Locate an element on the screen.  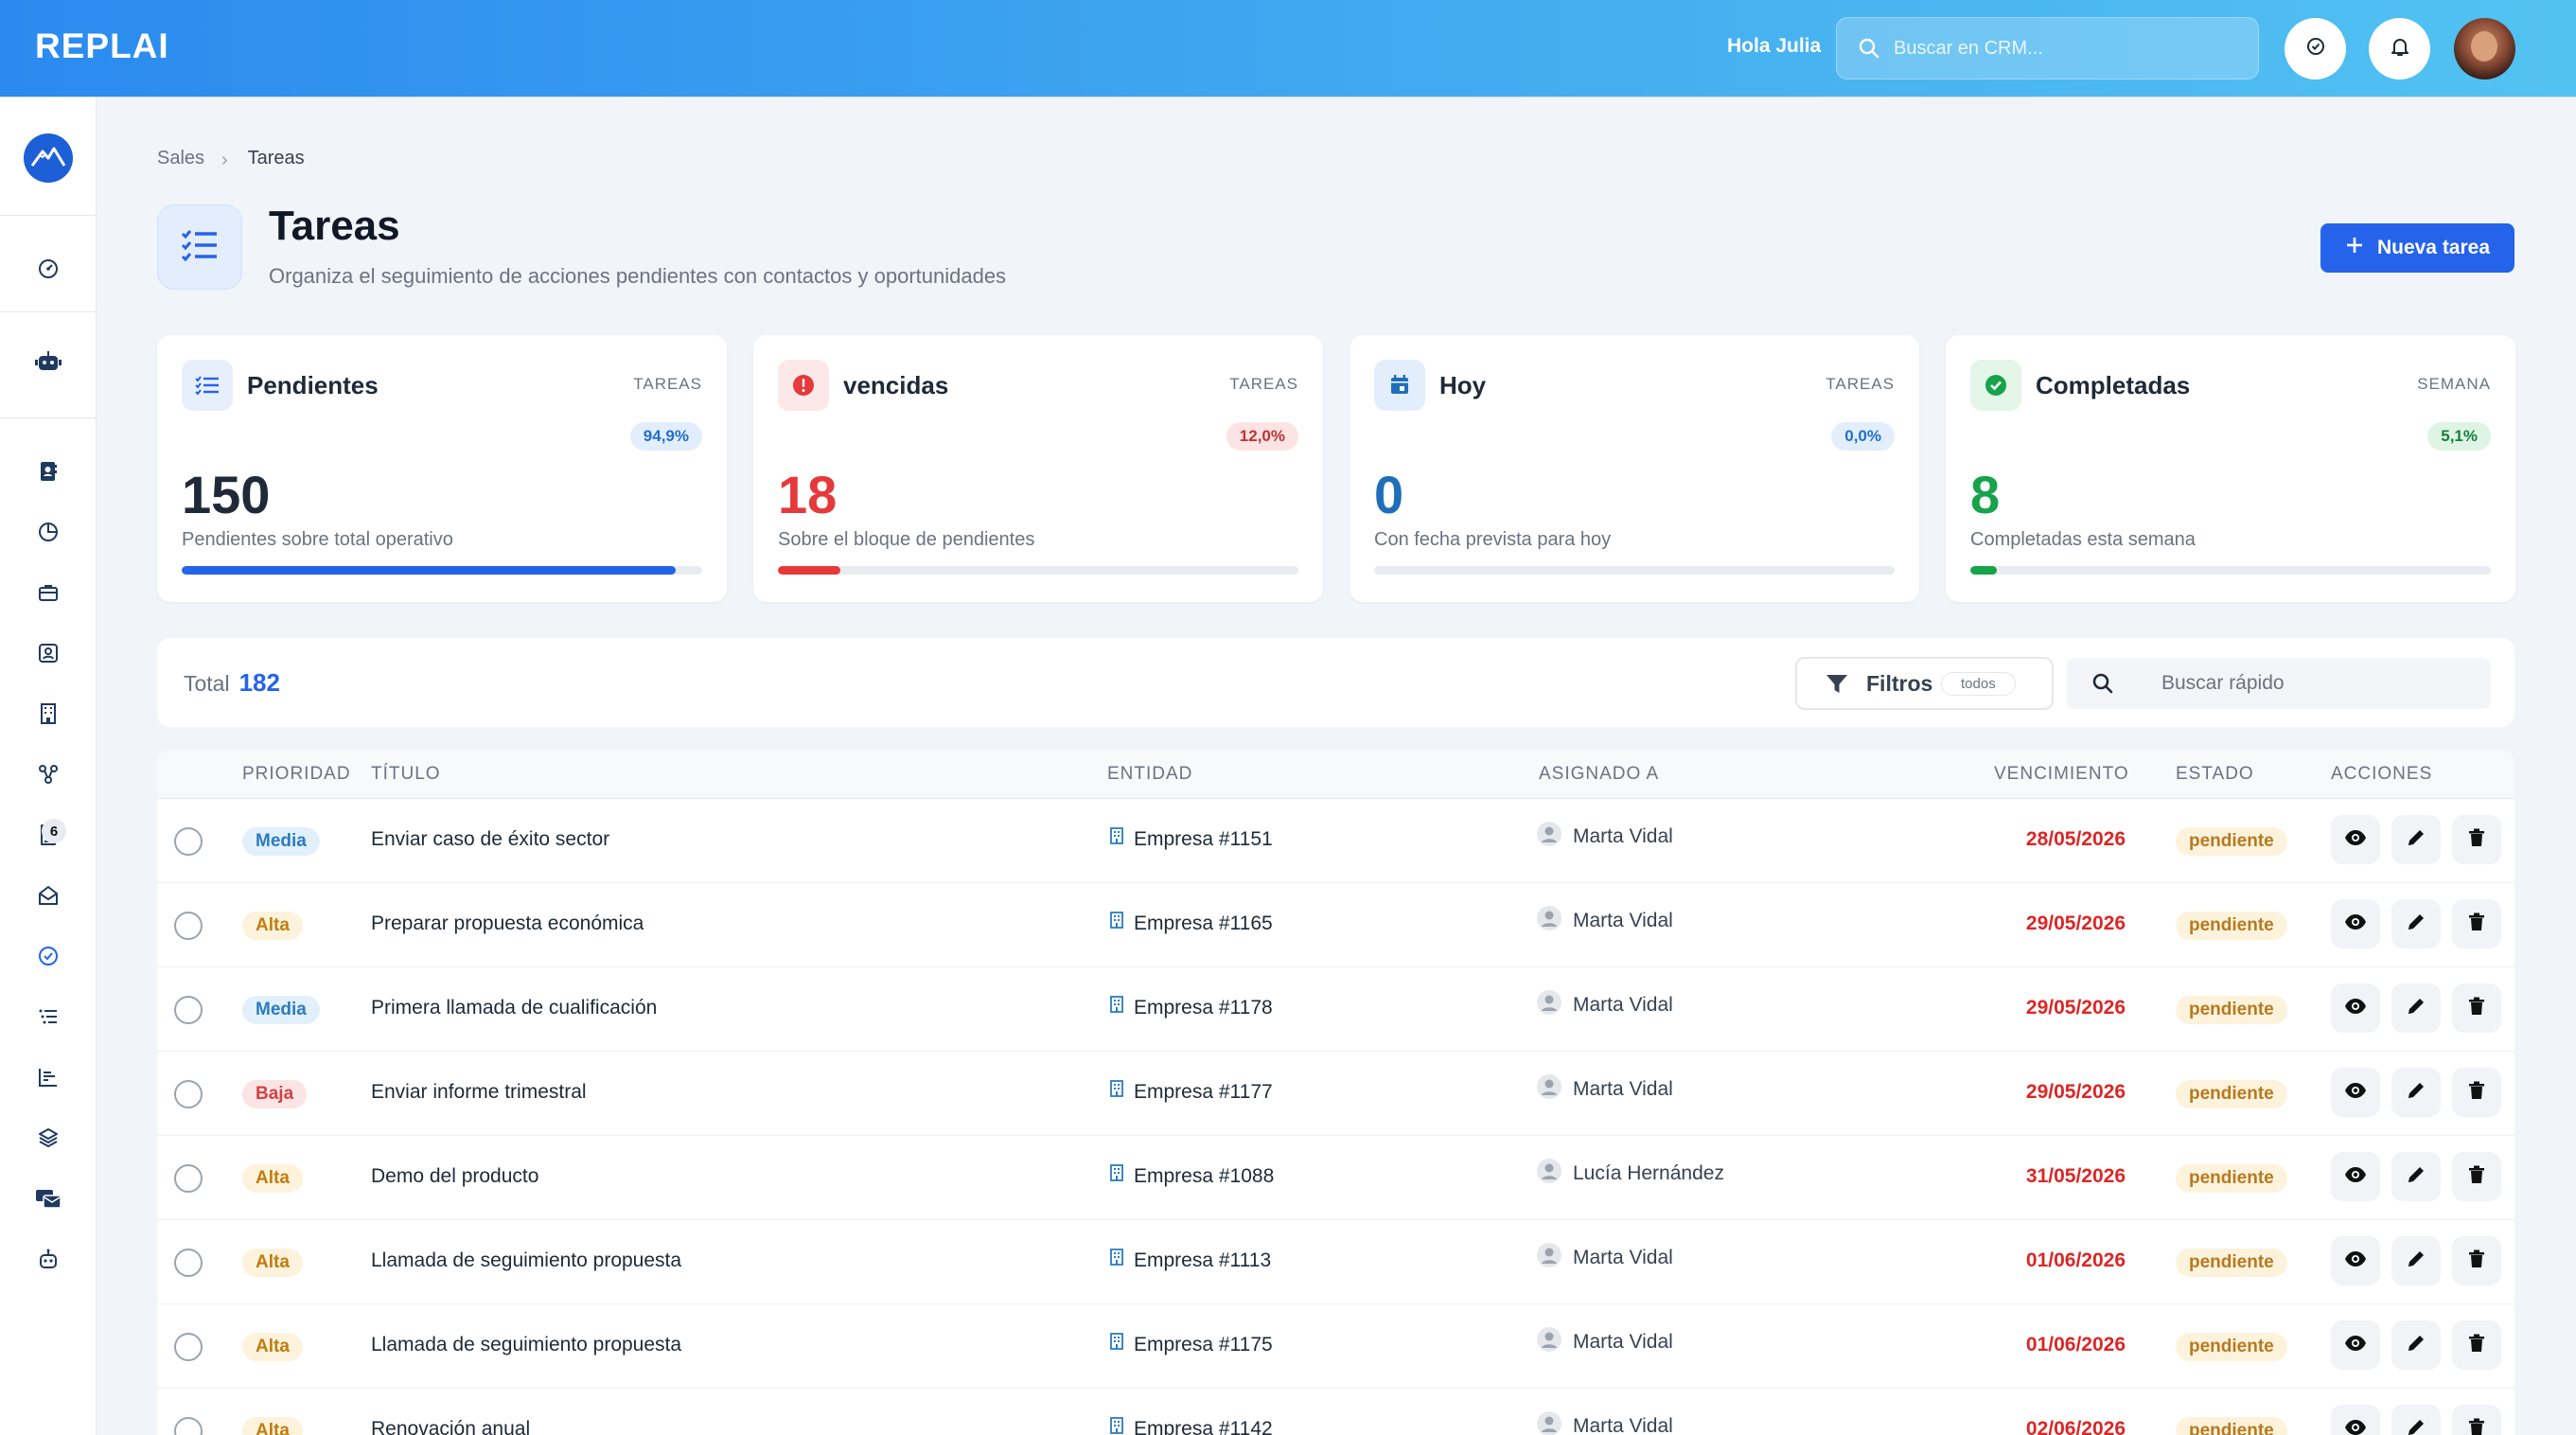
sidebar-item-assistant is located at coordinates (48, 1261).